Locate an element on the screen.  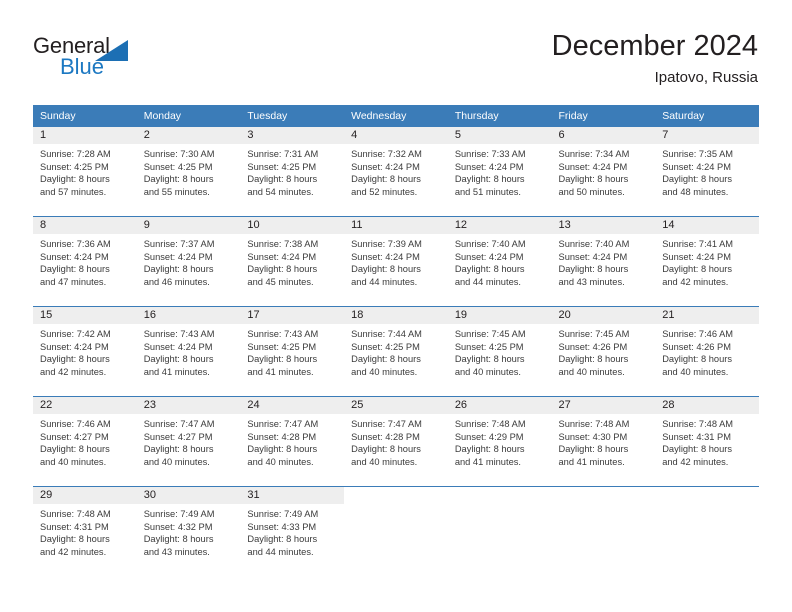
day-cell-details is located at coordinates (396, 506).